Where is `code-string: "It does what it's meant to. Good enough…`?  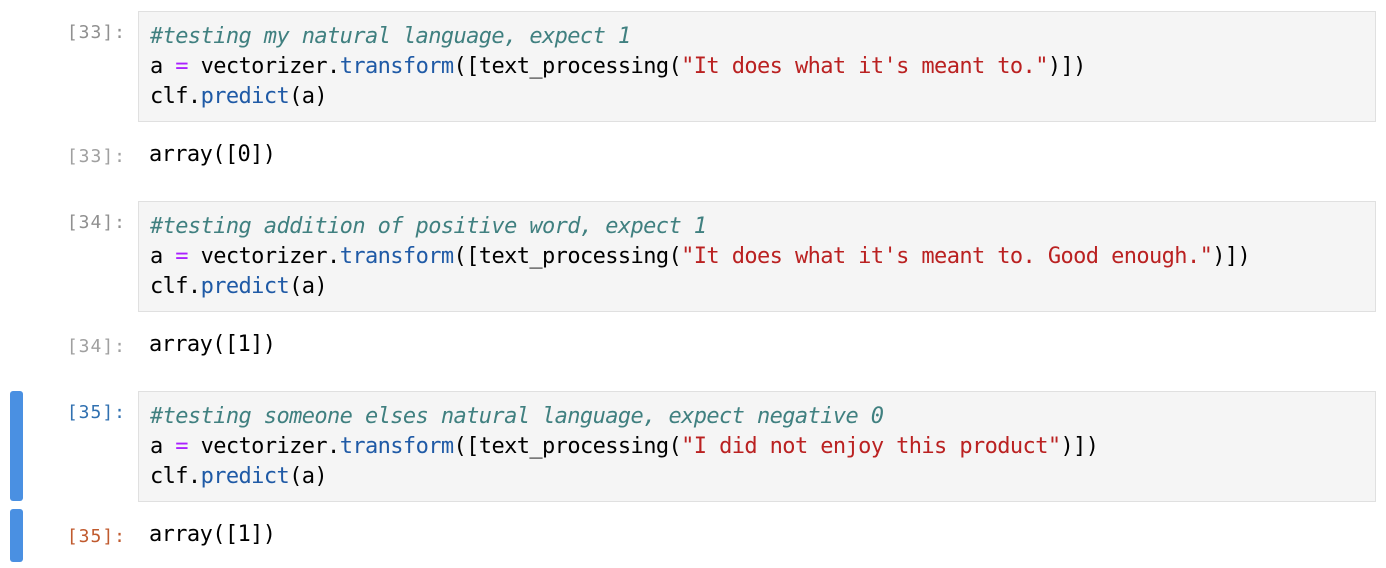 code-string: "It does what it's meant to. Good enough… is located at coordinates (947, 256).